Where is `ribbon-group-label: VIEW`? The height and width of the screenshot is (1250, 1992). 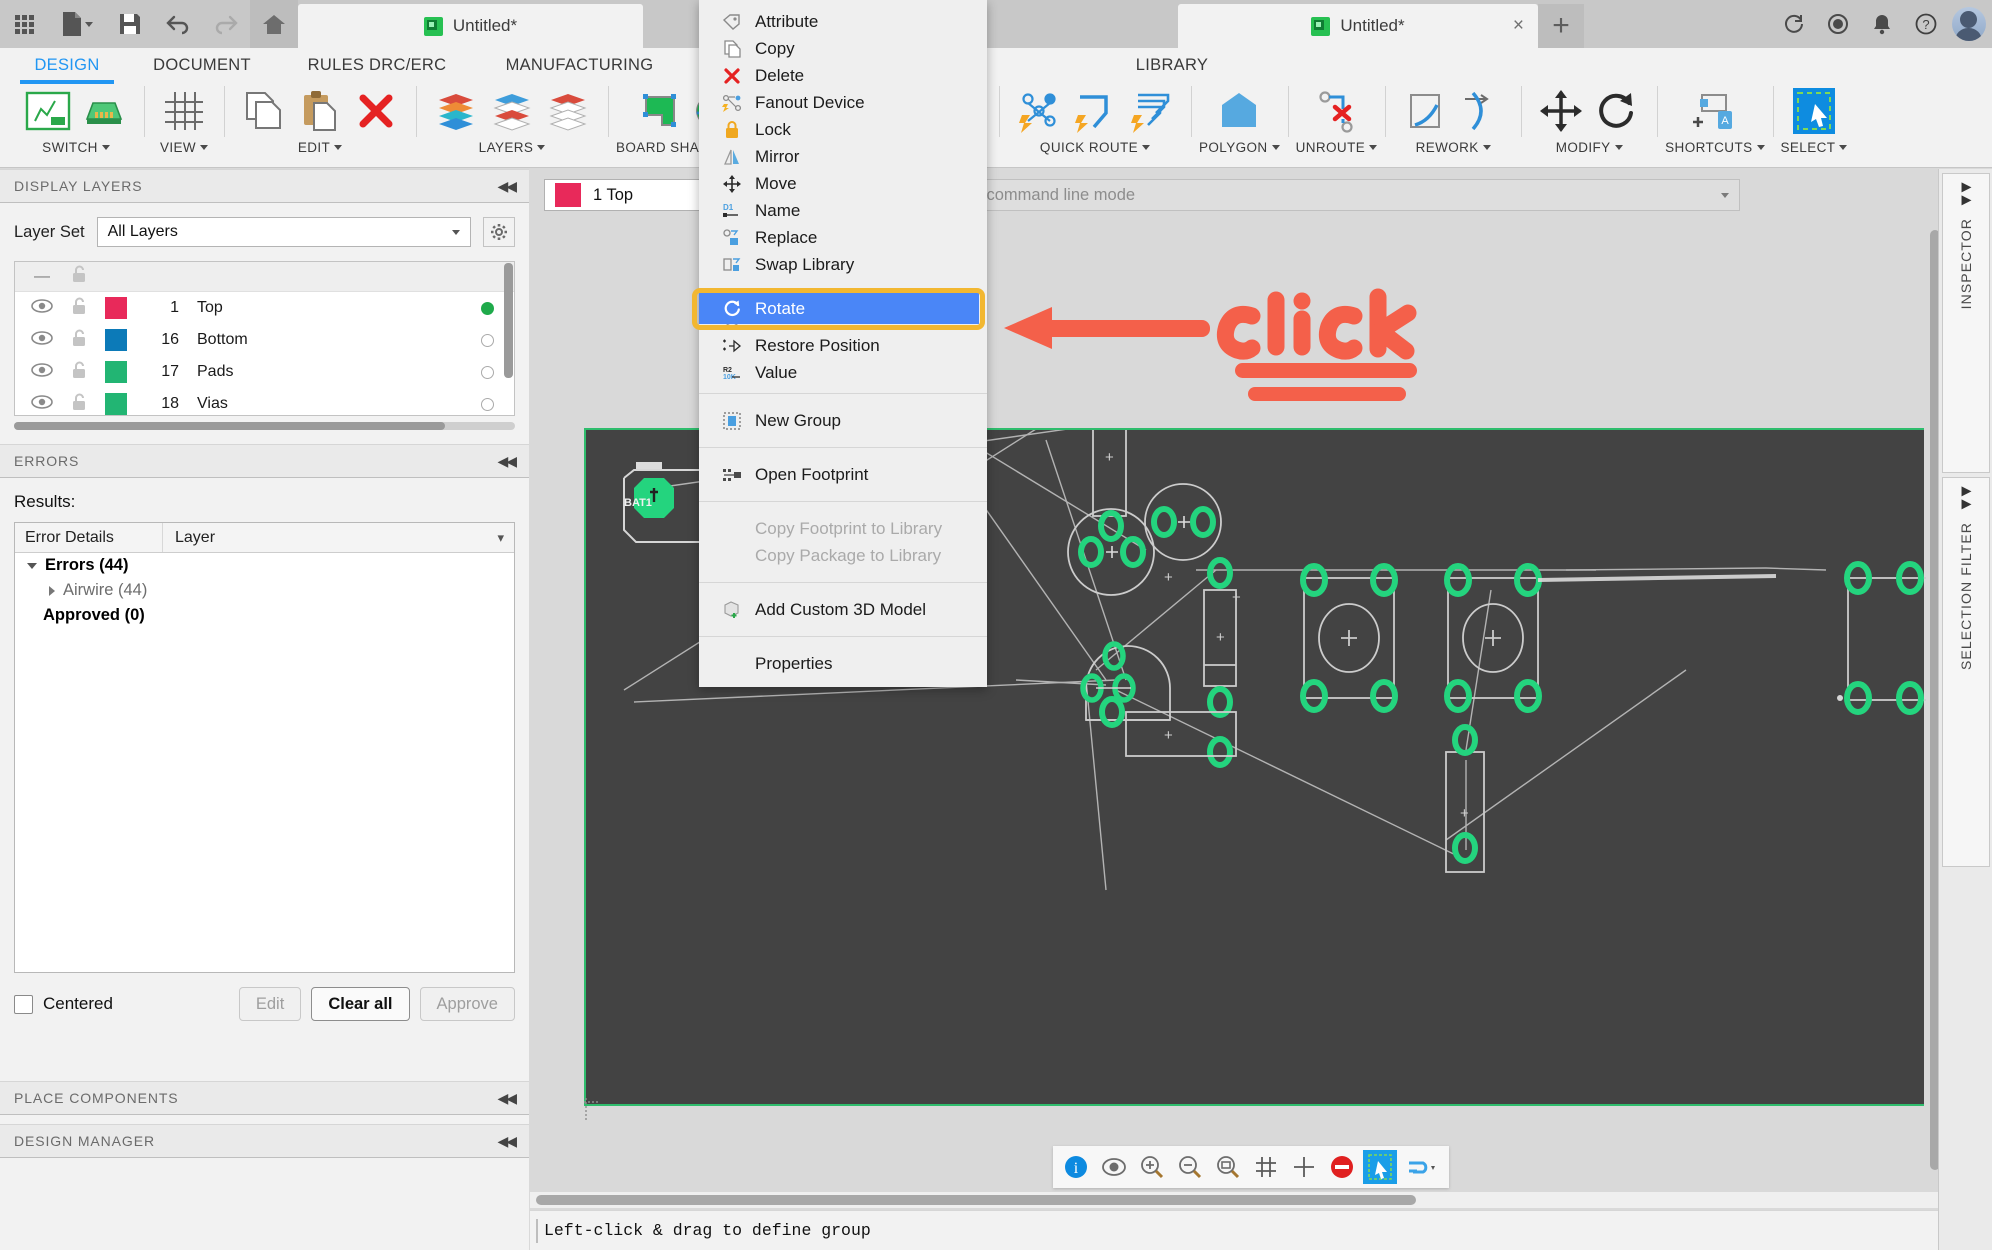 ribbon-group-label: VIEW is located at coordinates (184, 147).